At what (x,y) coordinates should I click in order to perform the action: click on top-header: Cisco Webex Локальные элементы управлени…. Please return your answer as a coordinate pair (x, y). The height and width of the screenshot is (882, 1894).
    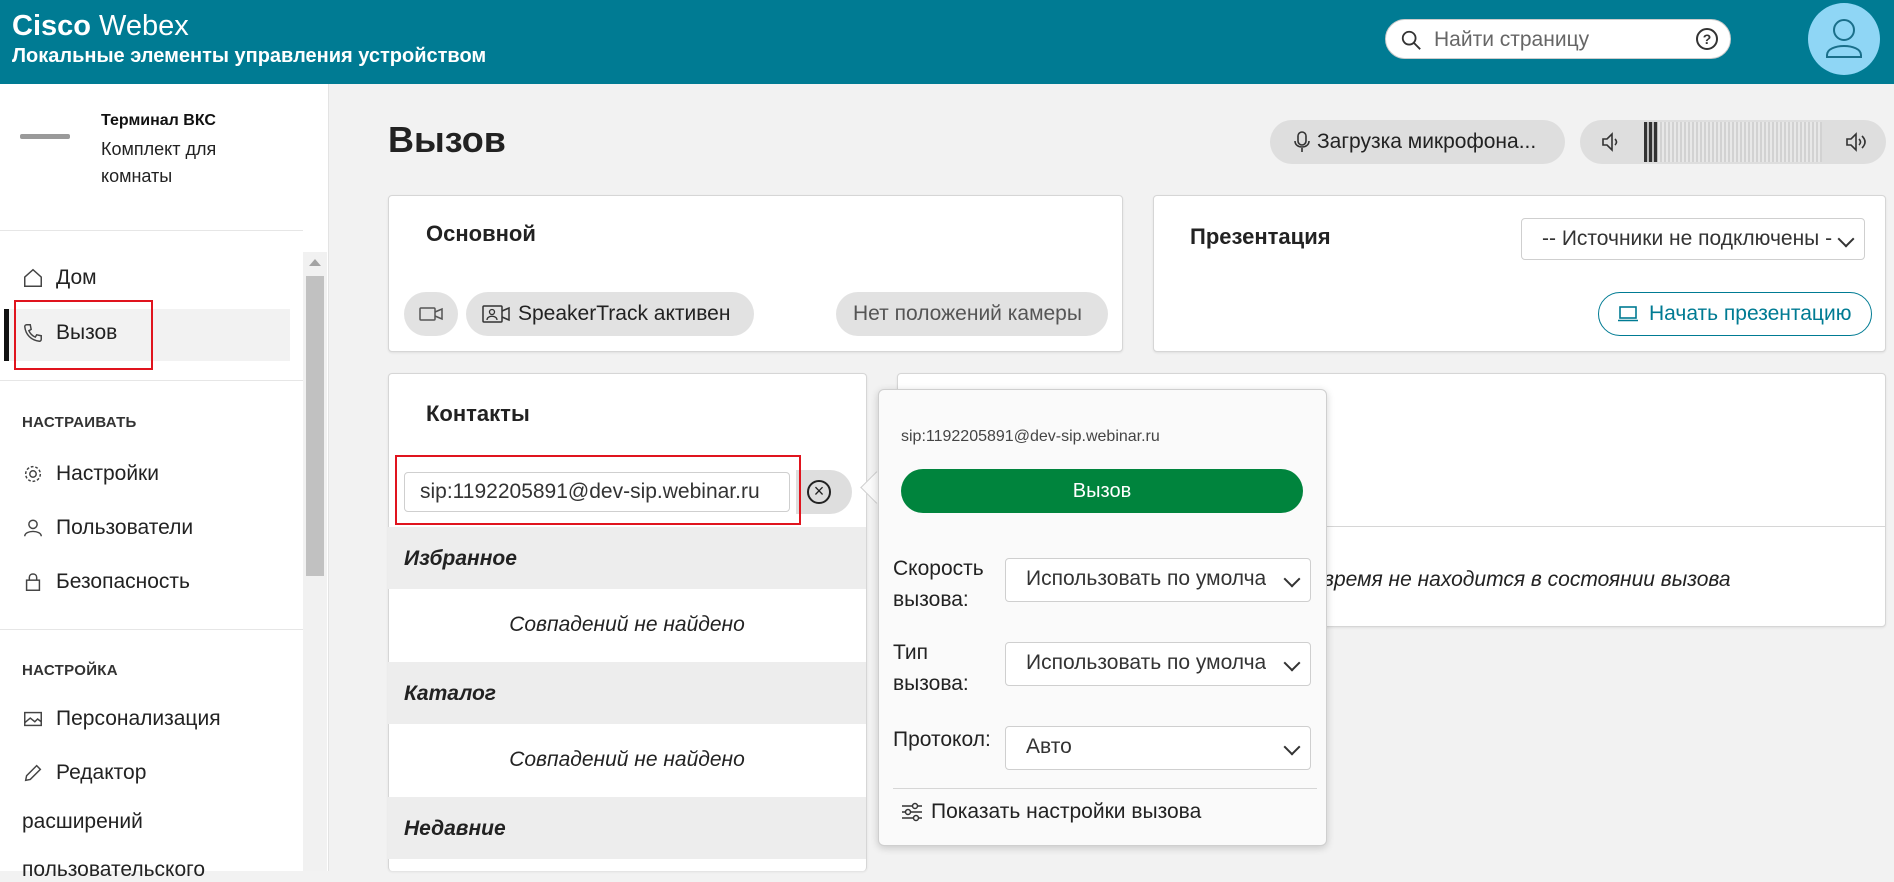
    Looking at the image, I should click on (947, 42).